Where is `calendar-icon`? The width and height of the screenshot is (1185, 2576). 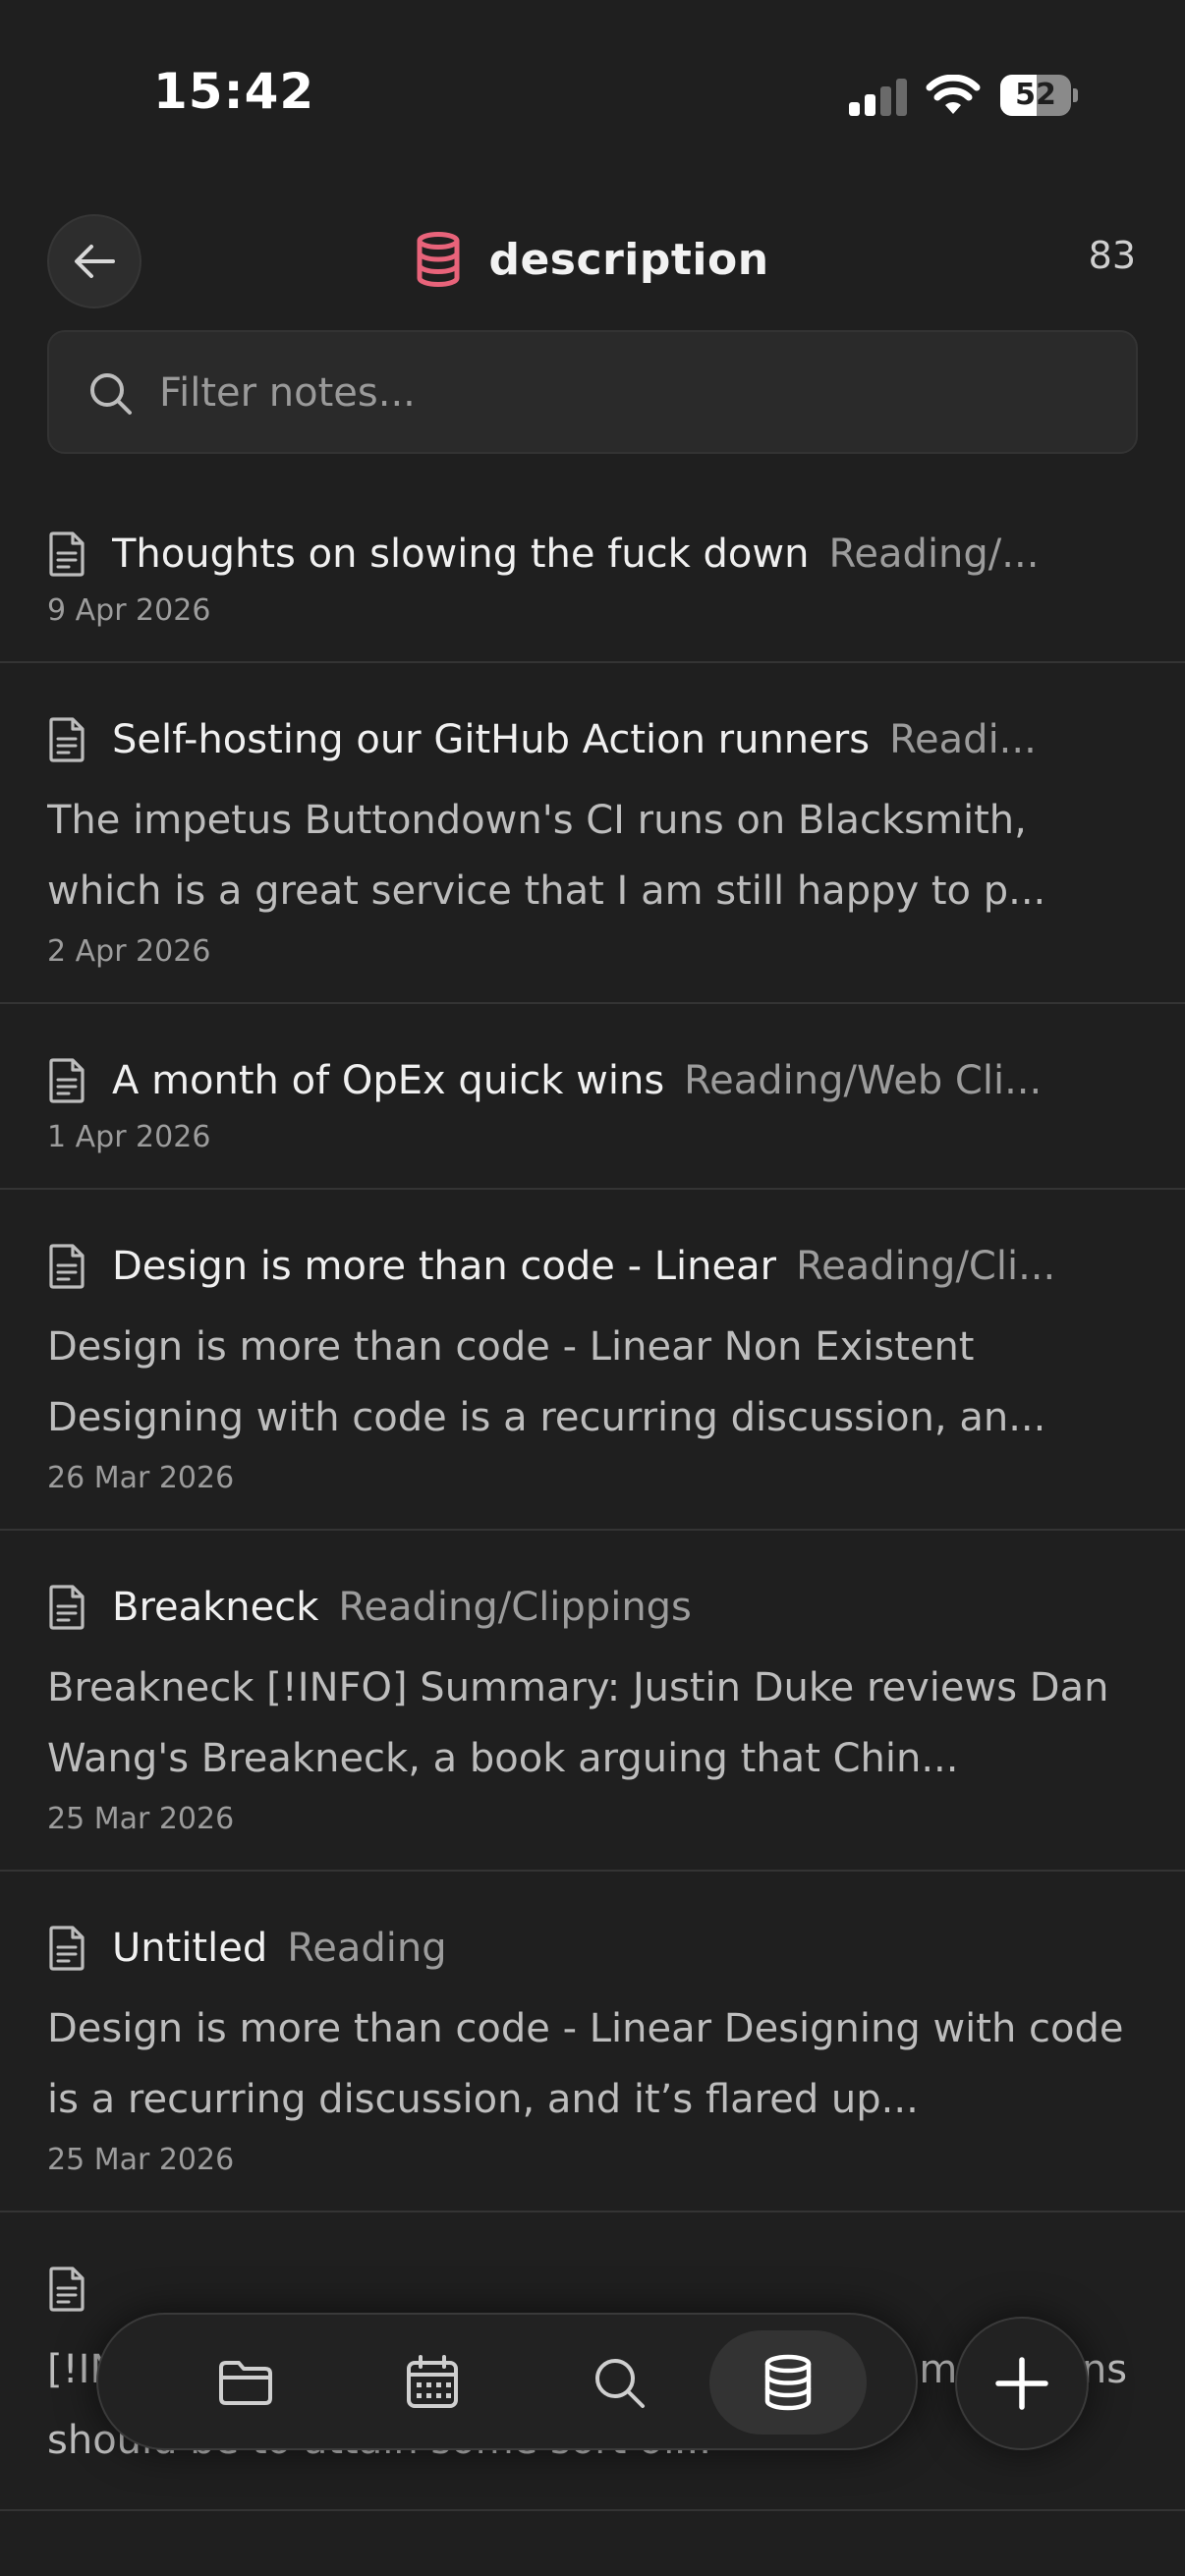
calendar-icon is located at coordinates (433, 2381).